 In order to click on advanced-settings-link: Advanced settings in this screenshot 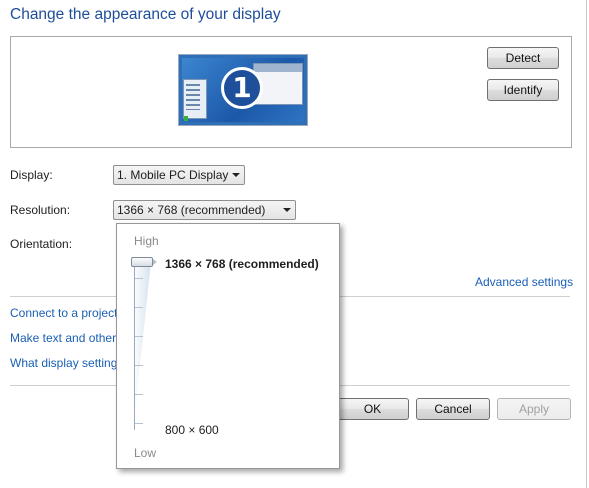, I will do `click(524, 282)`.